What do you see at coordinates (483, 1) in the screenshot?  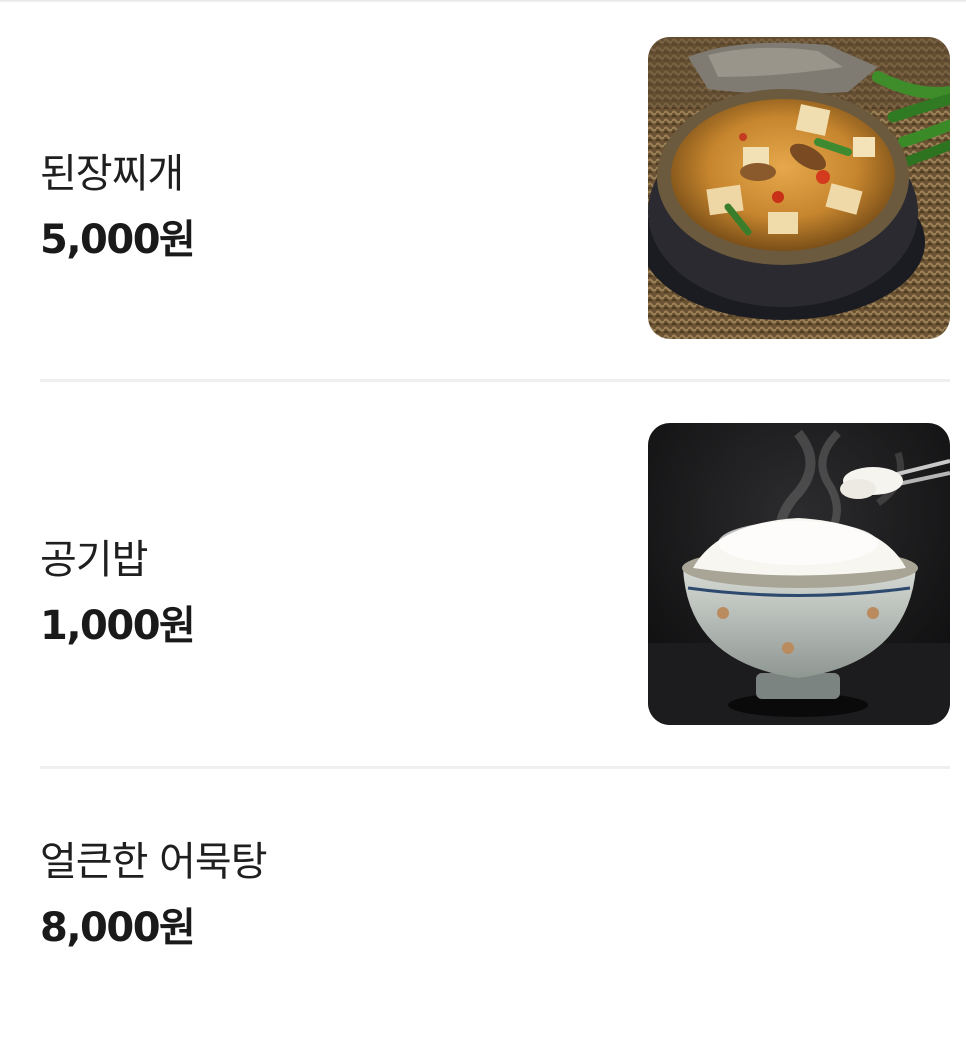 I see `top-edge-shadow` at bounding box center [483, 1].